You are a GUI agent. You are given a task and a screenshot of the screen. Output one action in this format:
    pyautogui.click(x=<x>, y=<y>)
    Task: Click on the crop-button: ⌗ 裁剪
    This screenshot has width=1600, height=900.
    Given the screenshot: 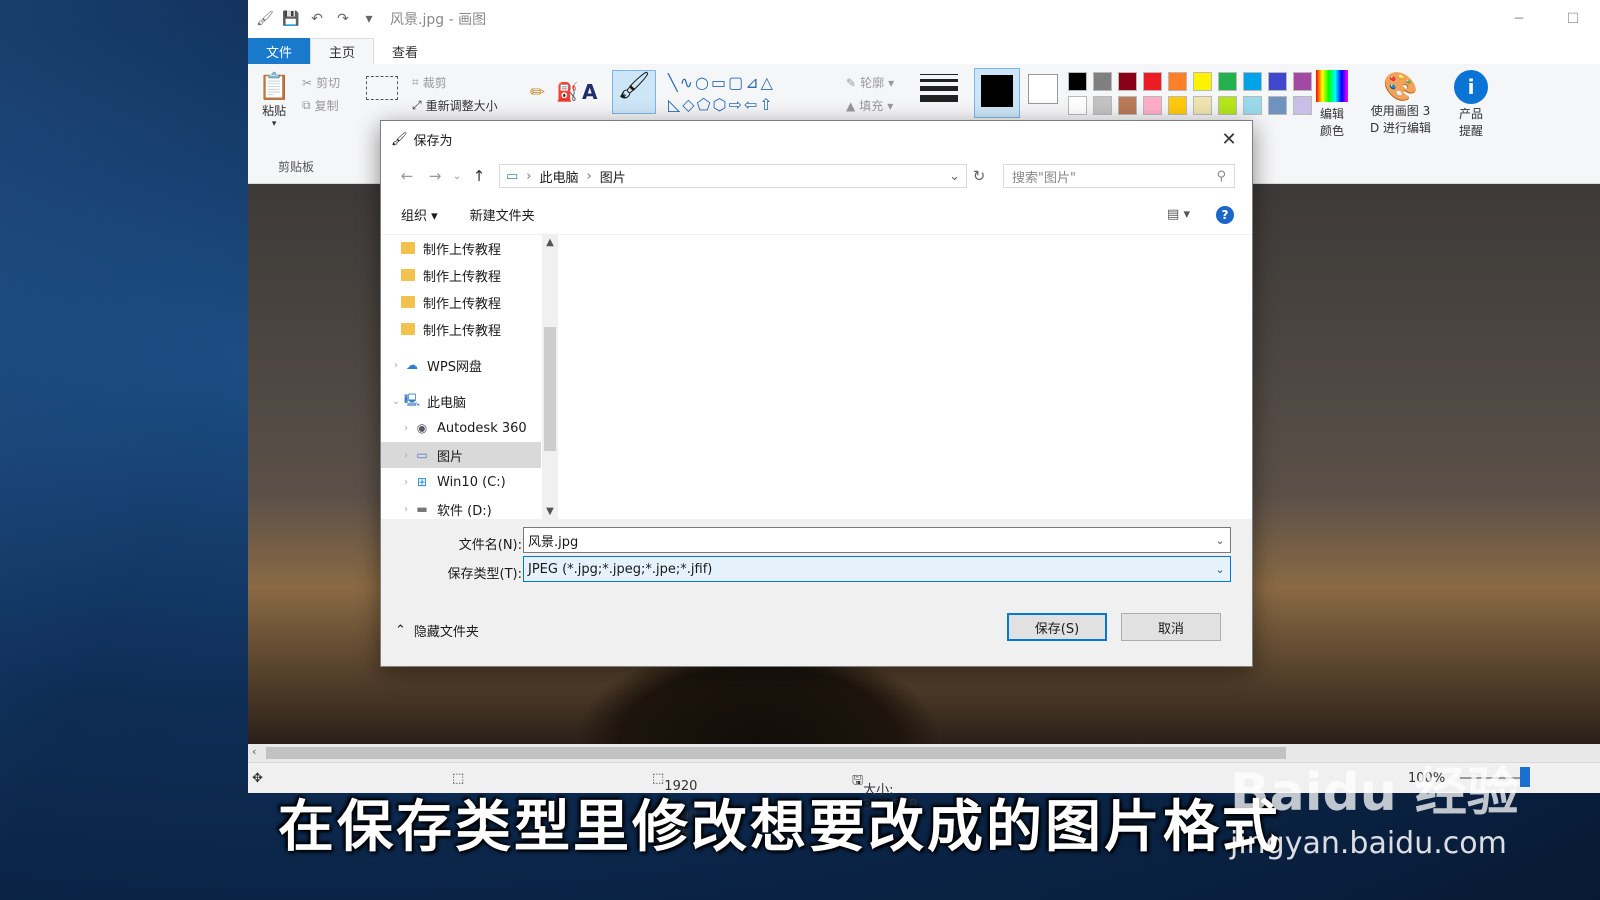 What is the action you would take?
    pyautogui.click(x=429, y=82)
    